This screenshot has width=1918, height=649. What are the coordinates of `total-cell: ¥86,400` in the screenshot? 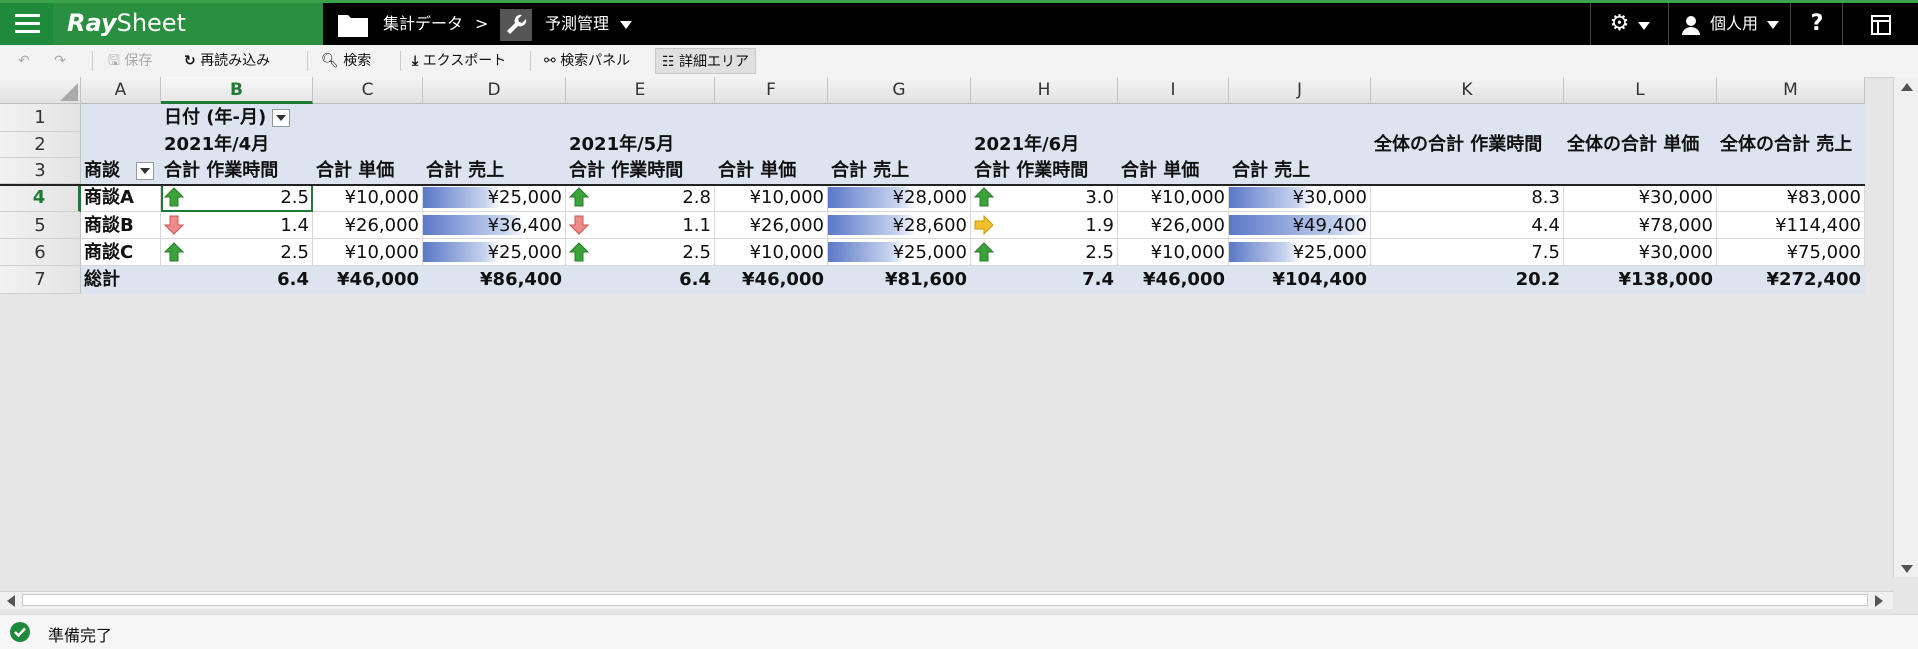 It's located at (494, 280).